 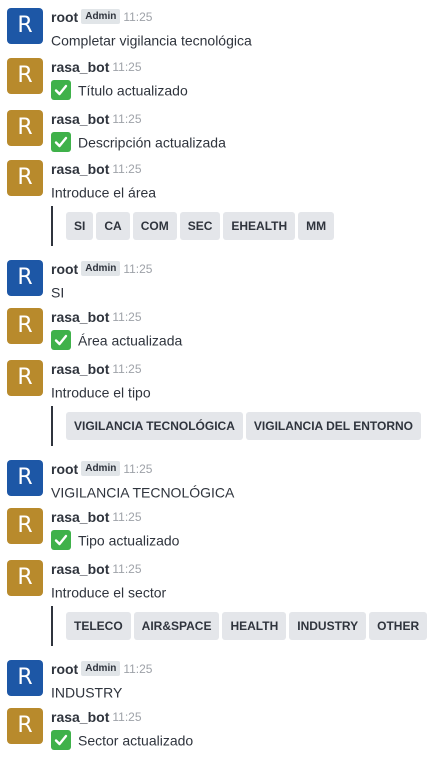 What do you see at coordinates (152, 142) in the screenshot?
I see `message-text: Descripción actualizada` at bounding box center [152, 142].